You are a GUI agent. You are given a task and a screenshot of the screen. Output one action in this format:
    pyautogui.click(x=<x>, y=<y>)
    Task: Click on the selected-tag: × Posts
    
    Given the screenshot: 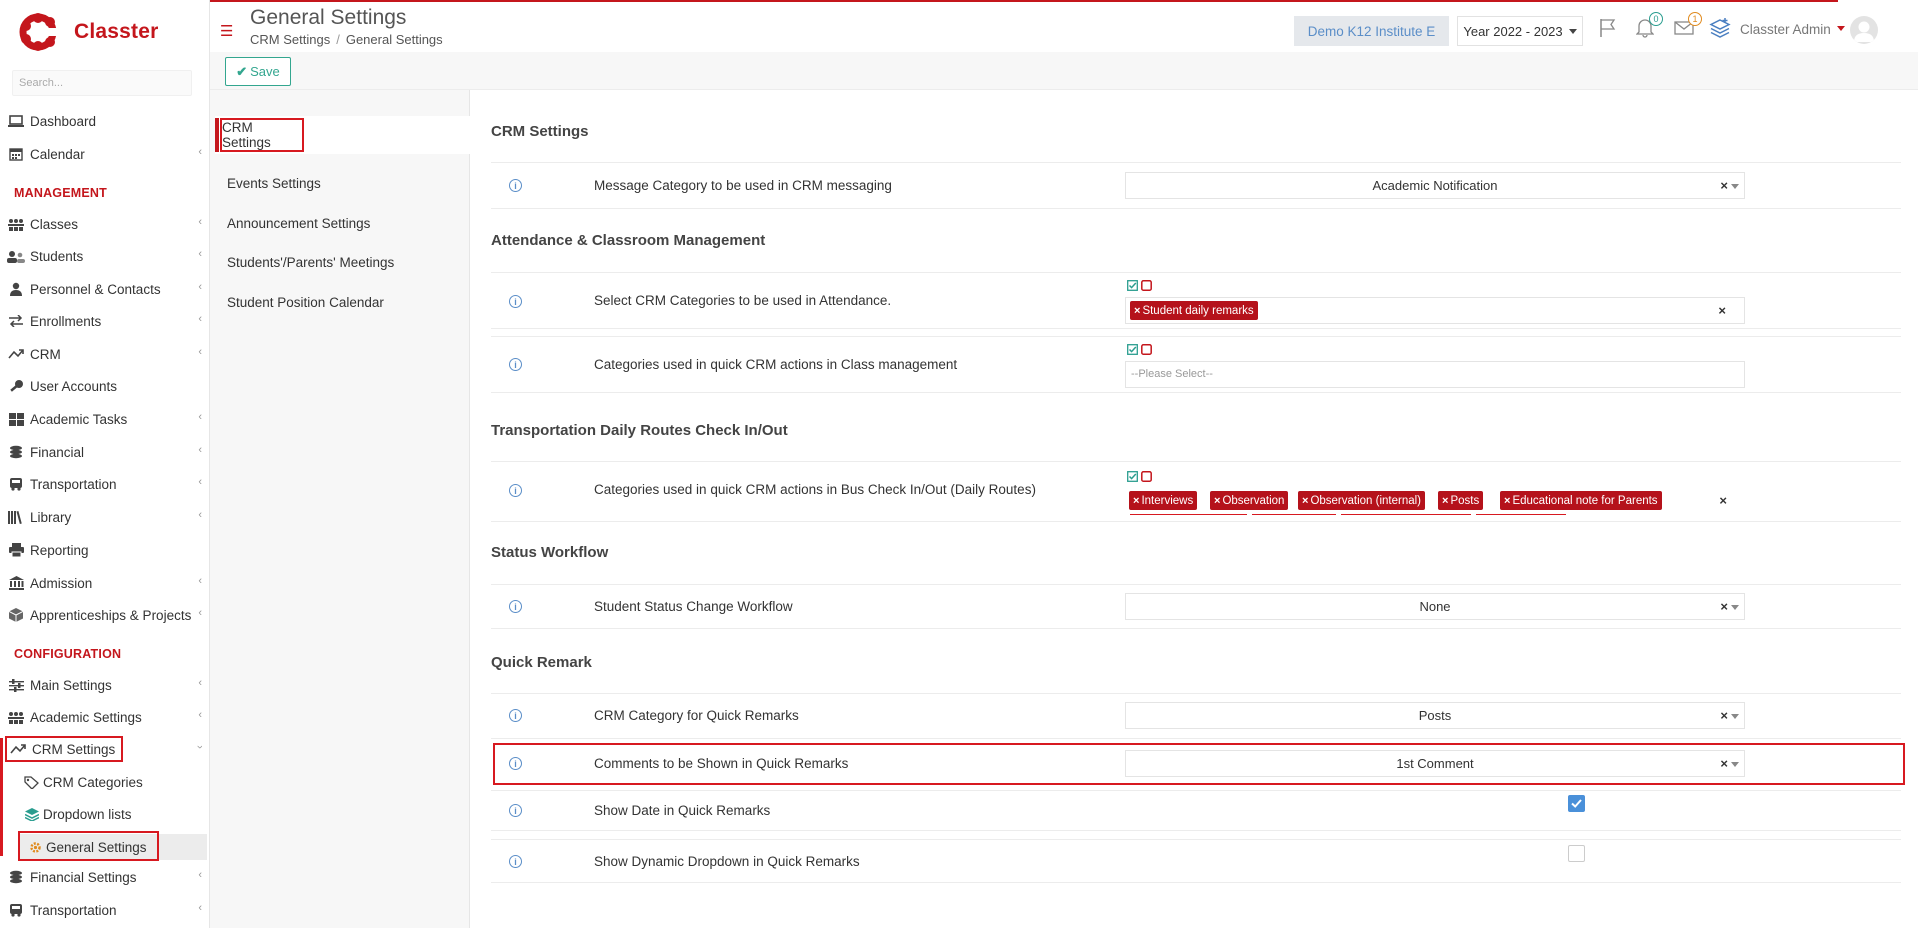 What is the action you would take?
    pyautogui.click(x=1461, y=500)
    